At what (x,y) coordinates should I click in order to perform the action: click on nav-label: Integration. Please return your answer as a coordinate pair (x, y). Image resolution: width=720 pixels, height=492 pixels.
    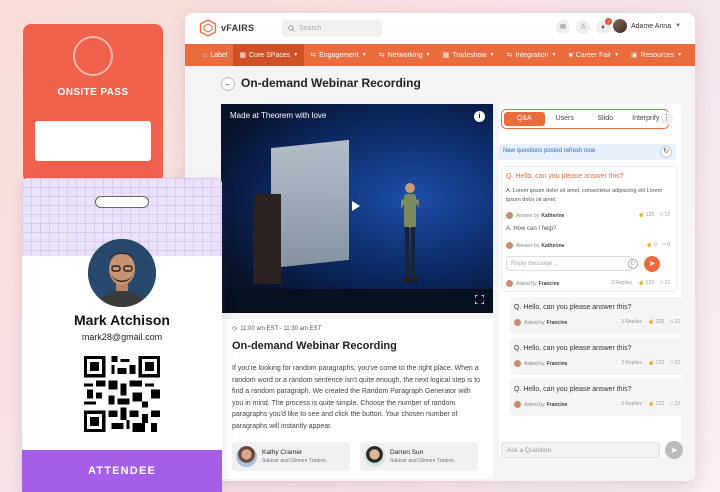
    Looking at the image, I should click on (532, 55).